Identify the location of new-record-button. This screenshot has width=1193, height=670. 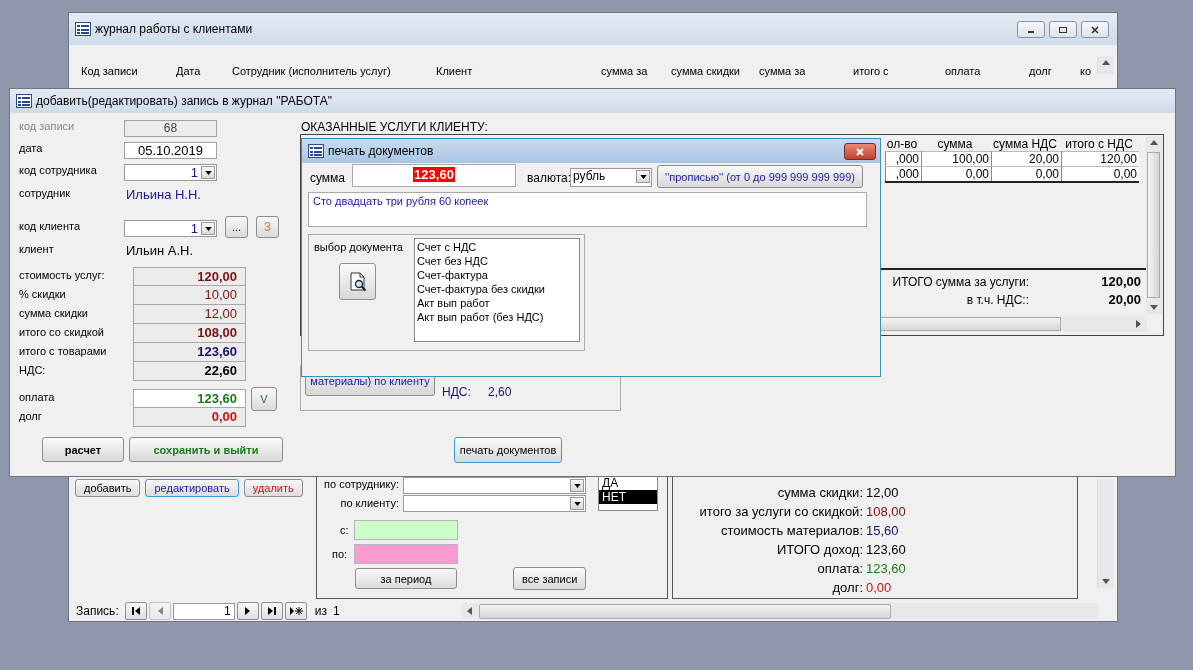
(295, 611).